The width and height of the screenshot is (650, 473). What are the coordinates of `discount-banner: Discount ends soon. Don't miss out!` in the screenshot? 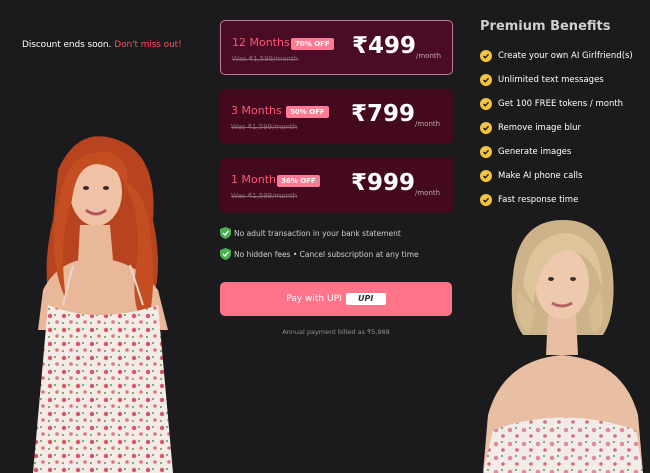 It's located at (102, 45).